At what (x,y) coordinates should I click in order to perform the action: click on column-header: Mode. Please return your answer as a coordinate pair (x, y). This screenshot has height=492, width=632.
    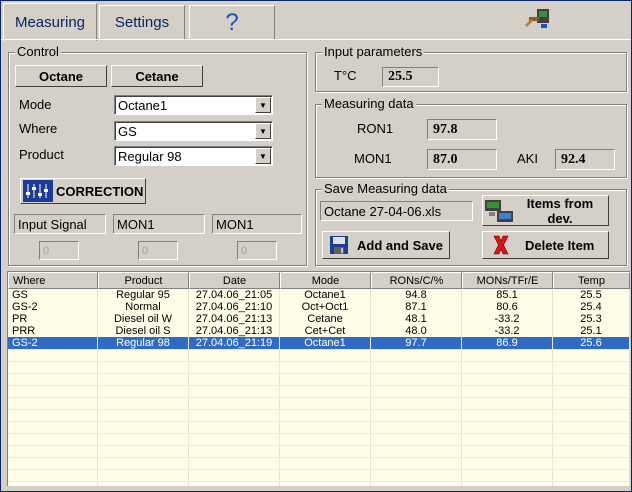
    Looking at the image, I should click on (325, 280).